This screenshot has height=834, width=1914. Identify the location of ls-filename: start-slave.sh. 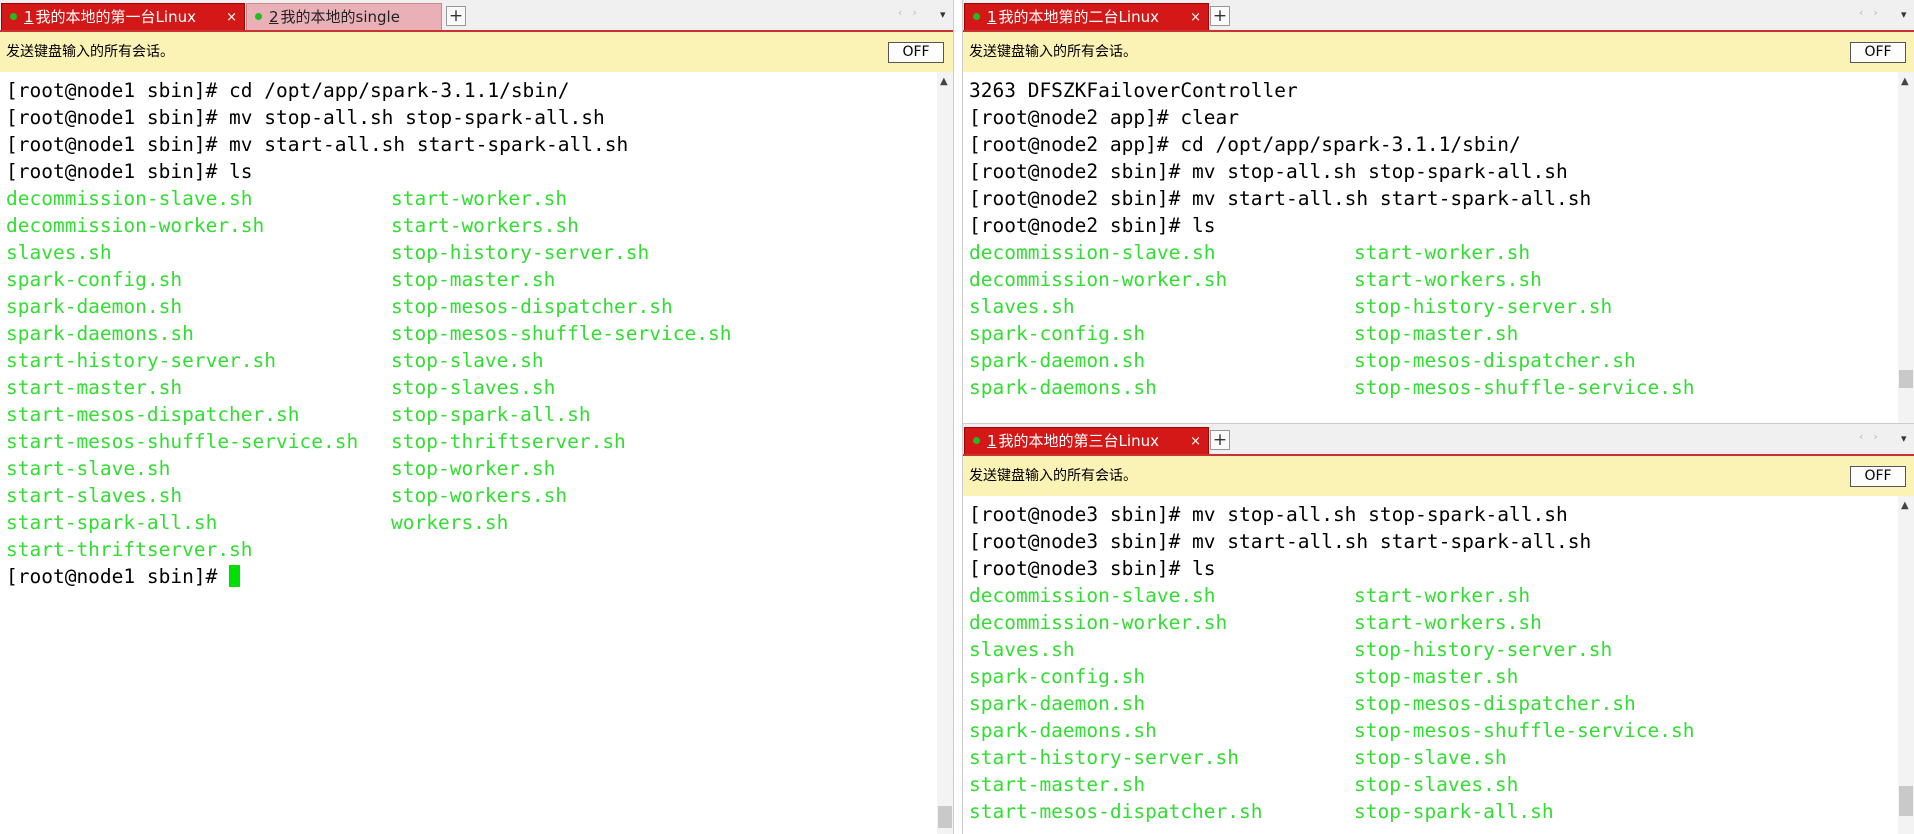
(88, 468).